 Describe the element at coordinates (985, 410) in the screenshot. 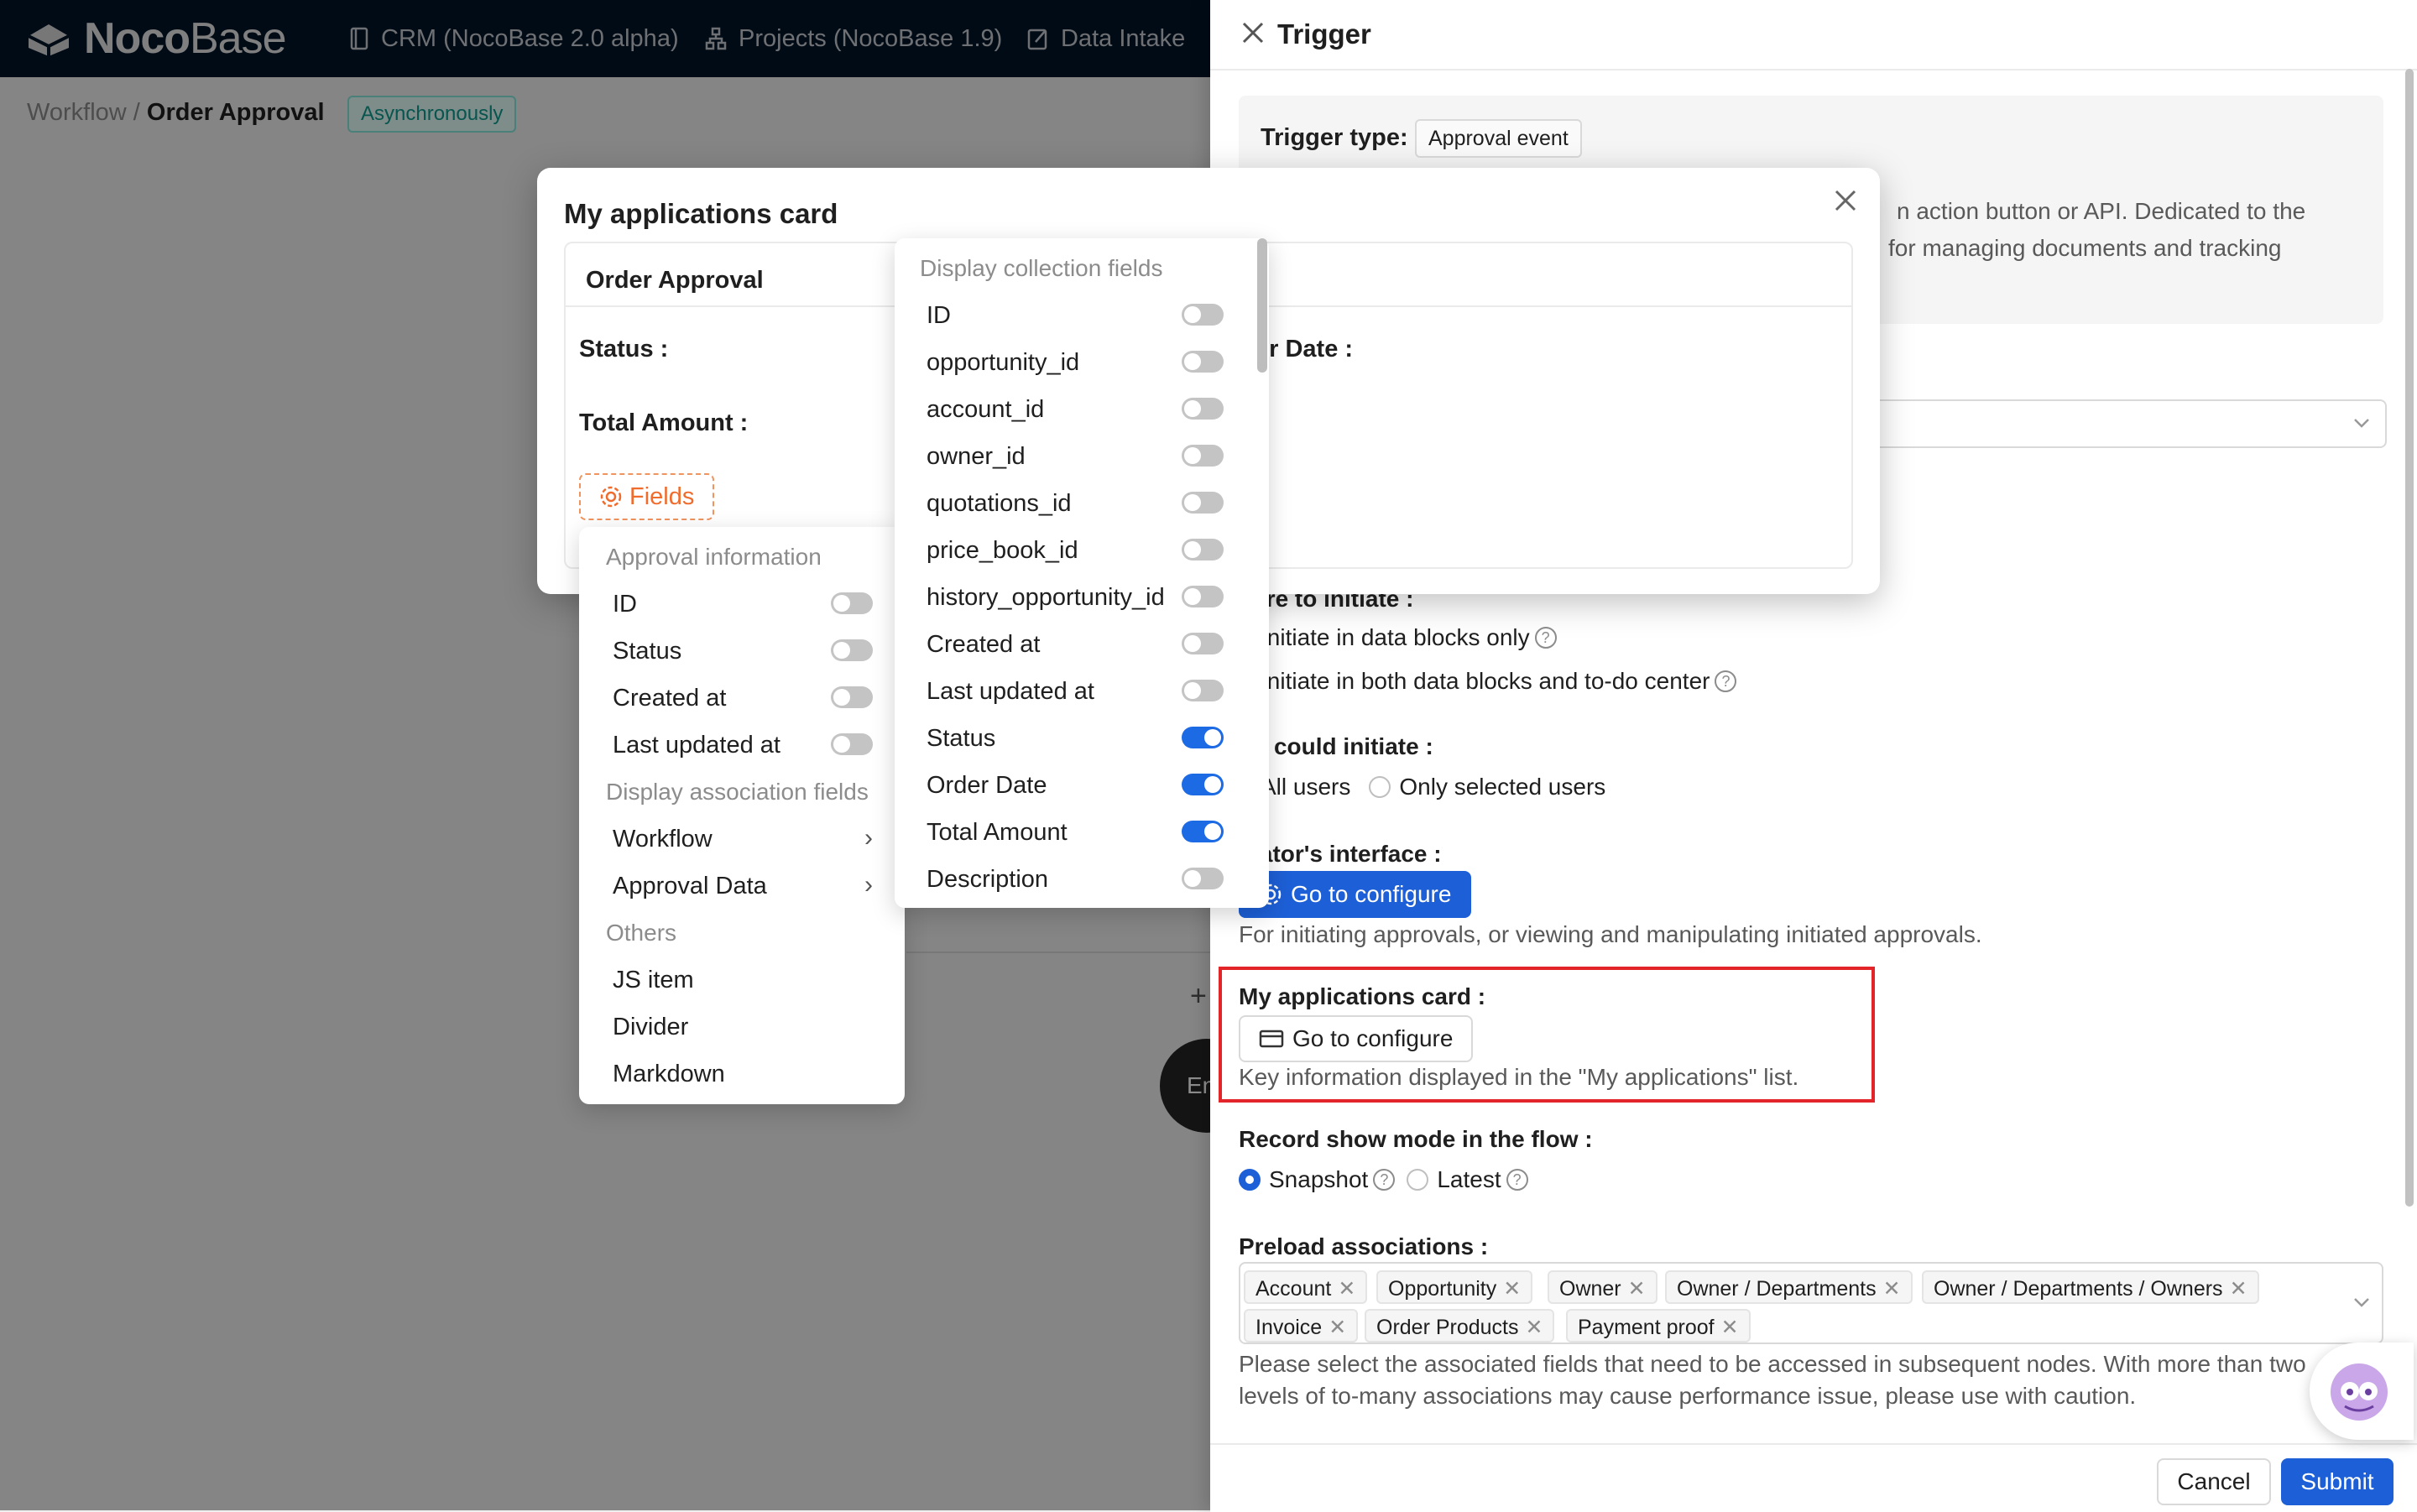

I see `menu-item-account-id: account_id` at that location.